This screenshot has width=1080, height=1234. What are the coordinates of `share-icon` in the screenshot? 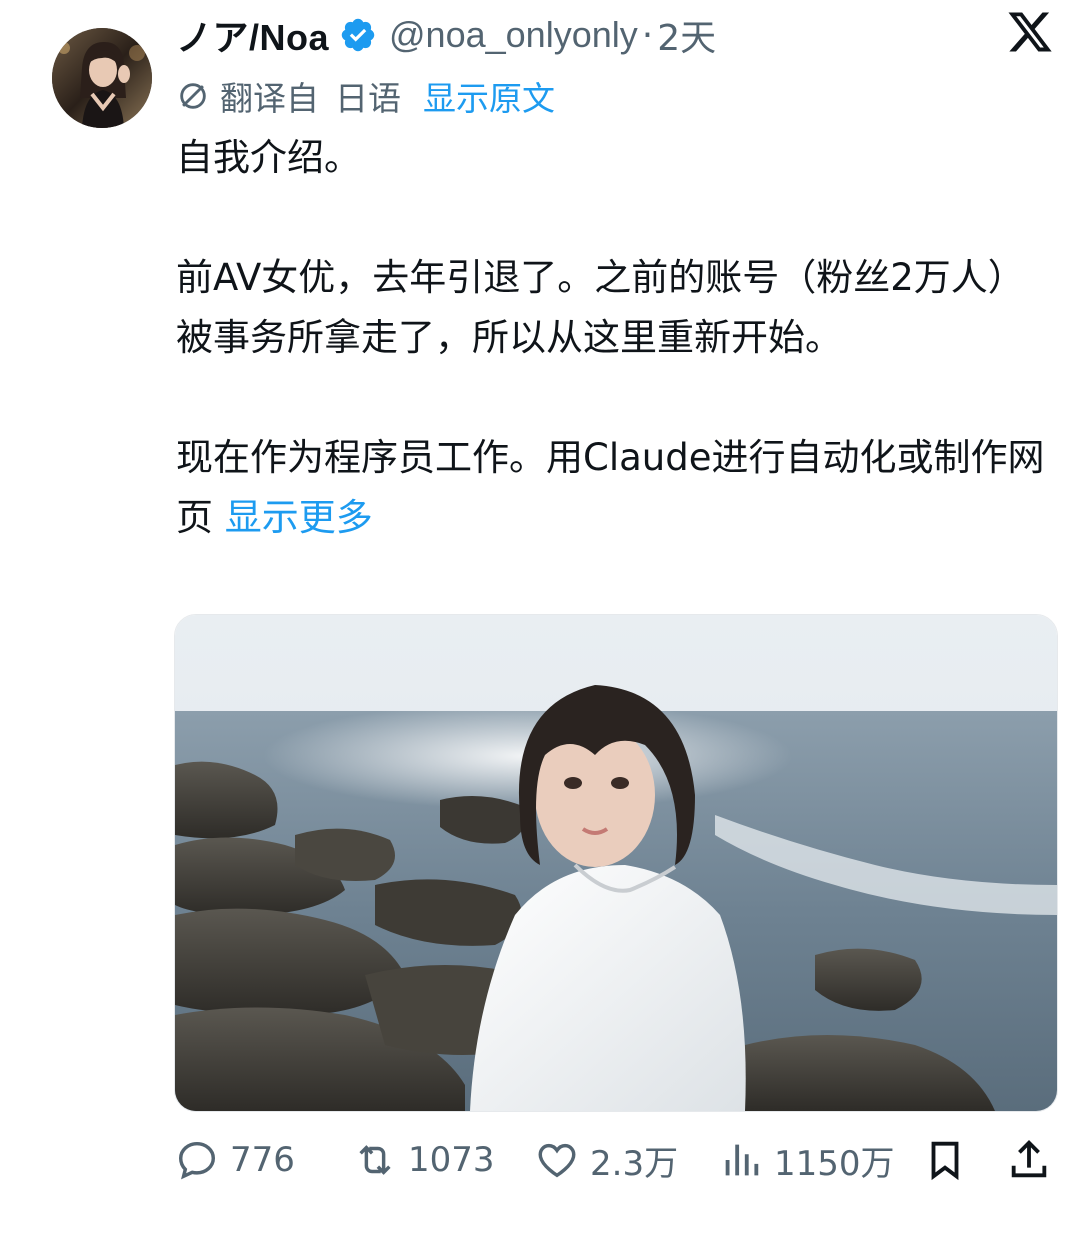 It's located at (1029, 1159).